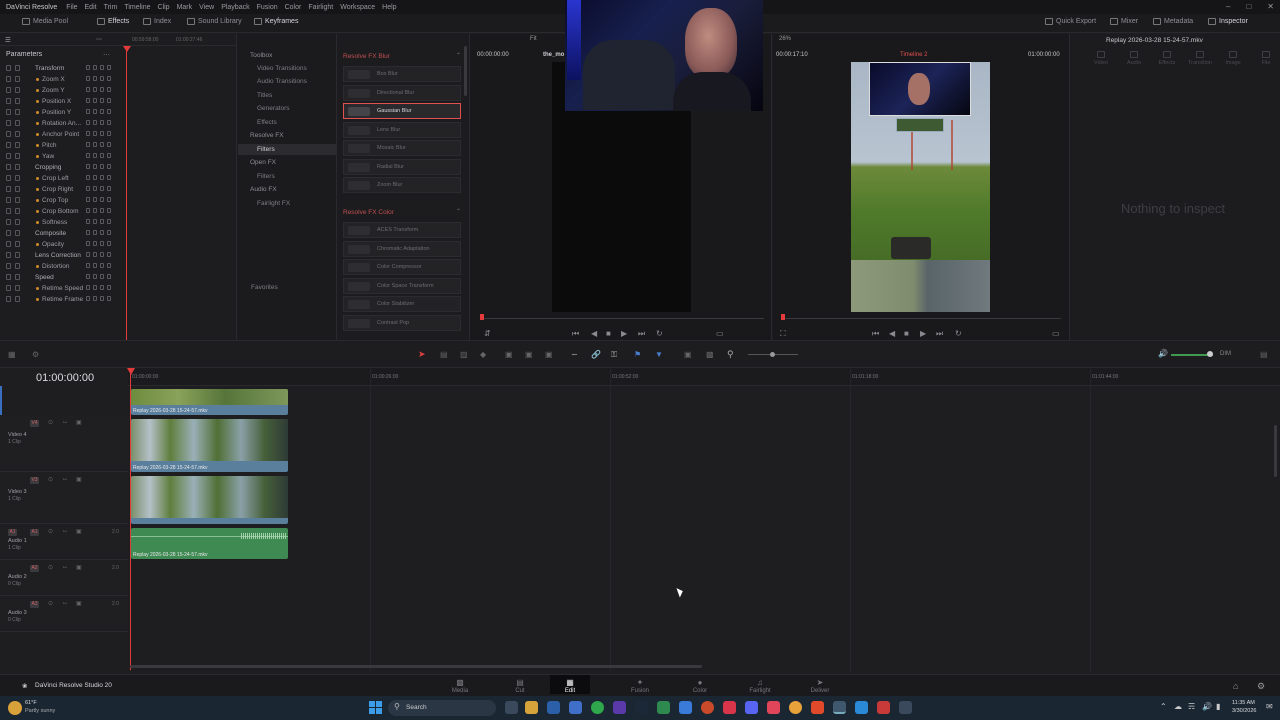 Image resolution: width=1280 pixels, height=720 pixels. I want to click on track-toggle-icon: ▣, so click(79, 479).